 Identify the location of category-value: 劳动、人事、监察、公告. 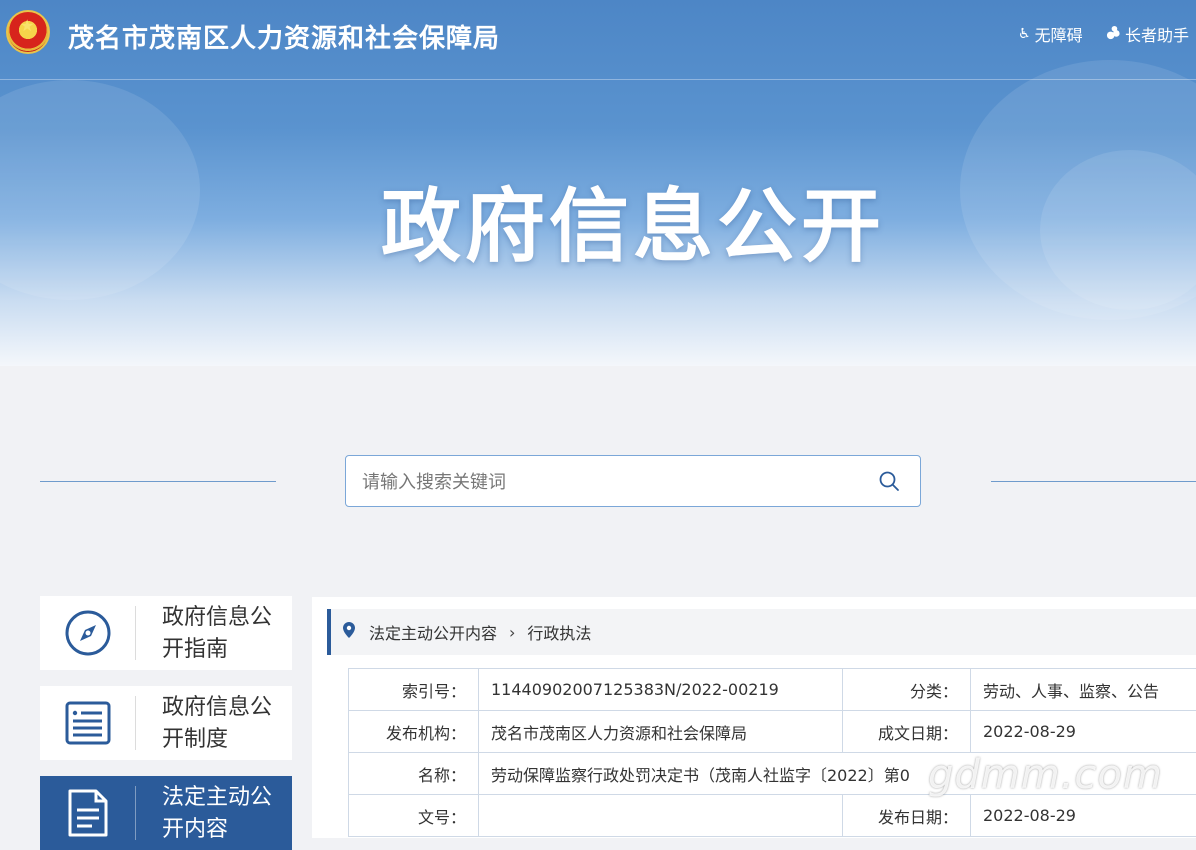
(1083, 690).